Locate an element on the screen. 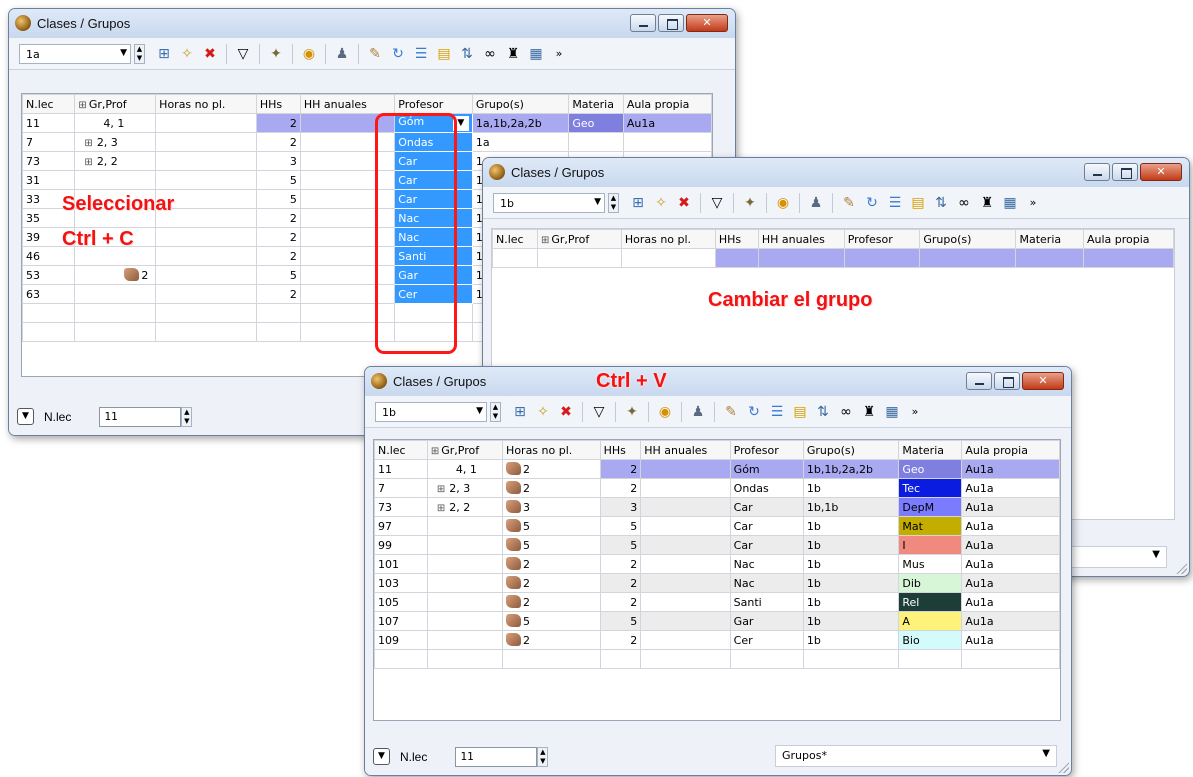 This screenshot has width=1193, height=777. table-row: 103 2 2 Nac 1b Dib Au1a is located at coordinates (717, 583).